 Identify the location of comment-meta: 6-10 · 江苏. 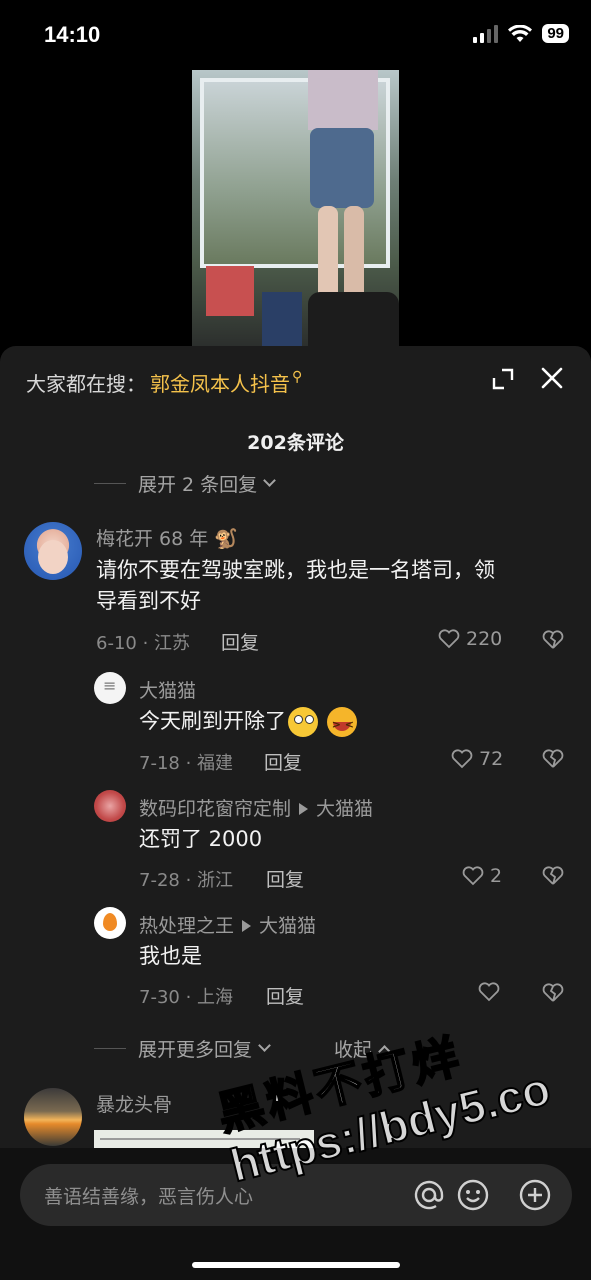
(143, 643).